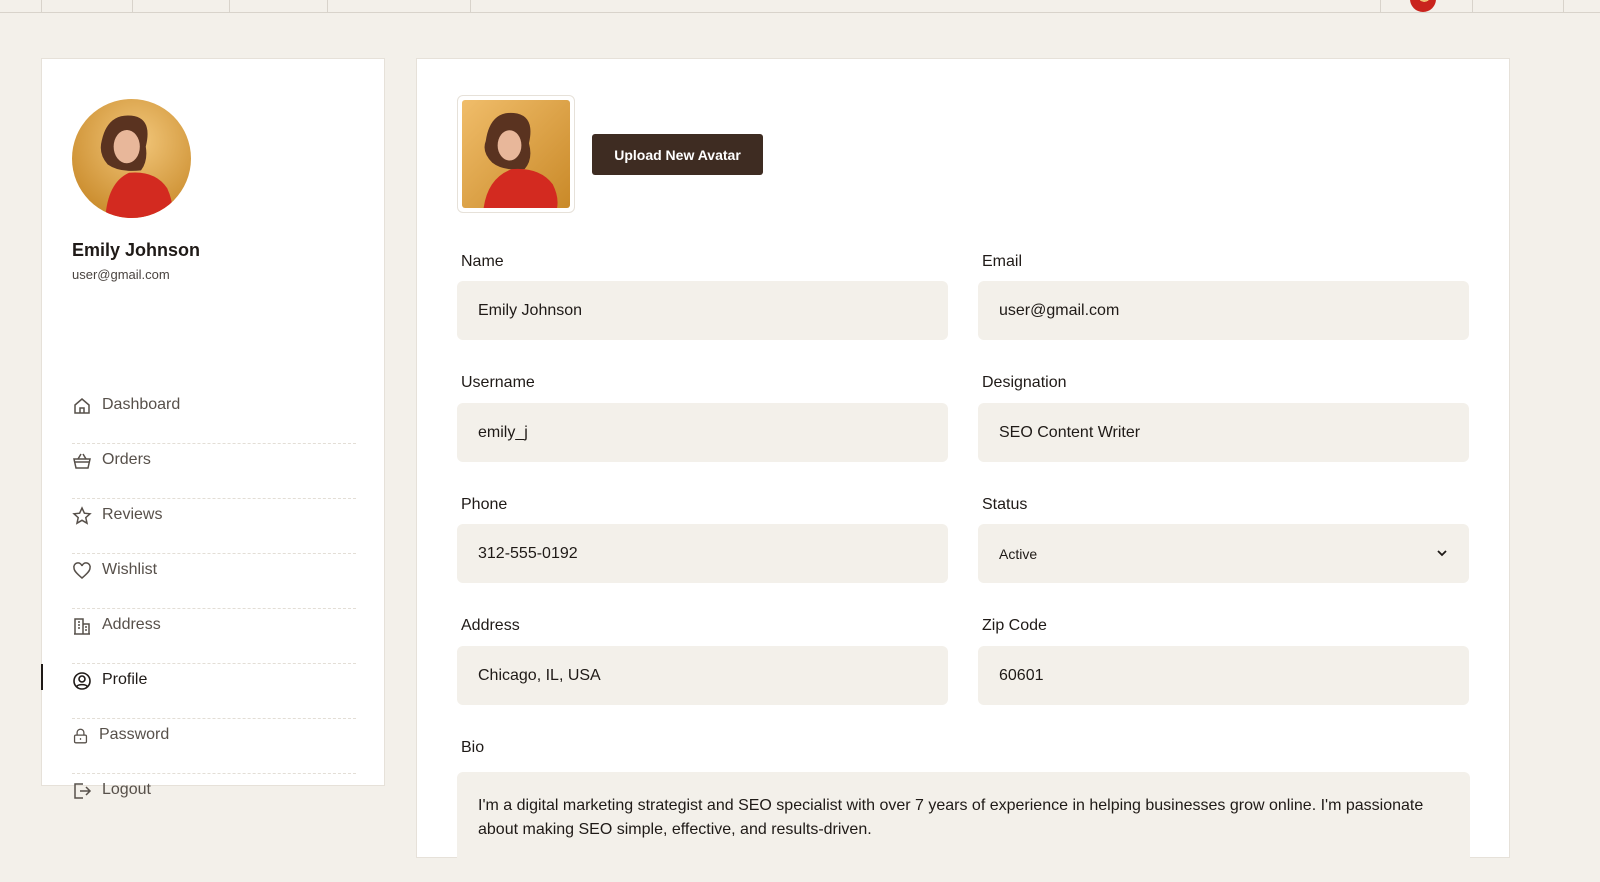 The height and width of the screenshot is (882, 1600). Describe the element at coordinates (1014, 625) in the screenshot. I see `zip-code-label: Zip Code` at that location.